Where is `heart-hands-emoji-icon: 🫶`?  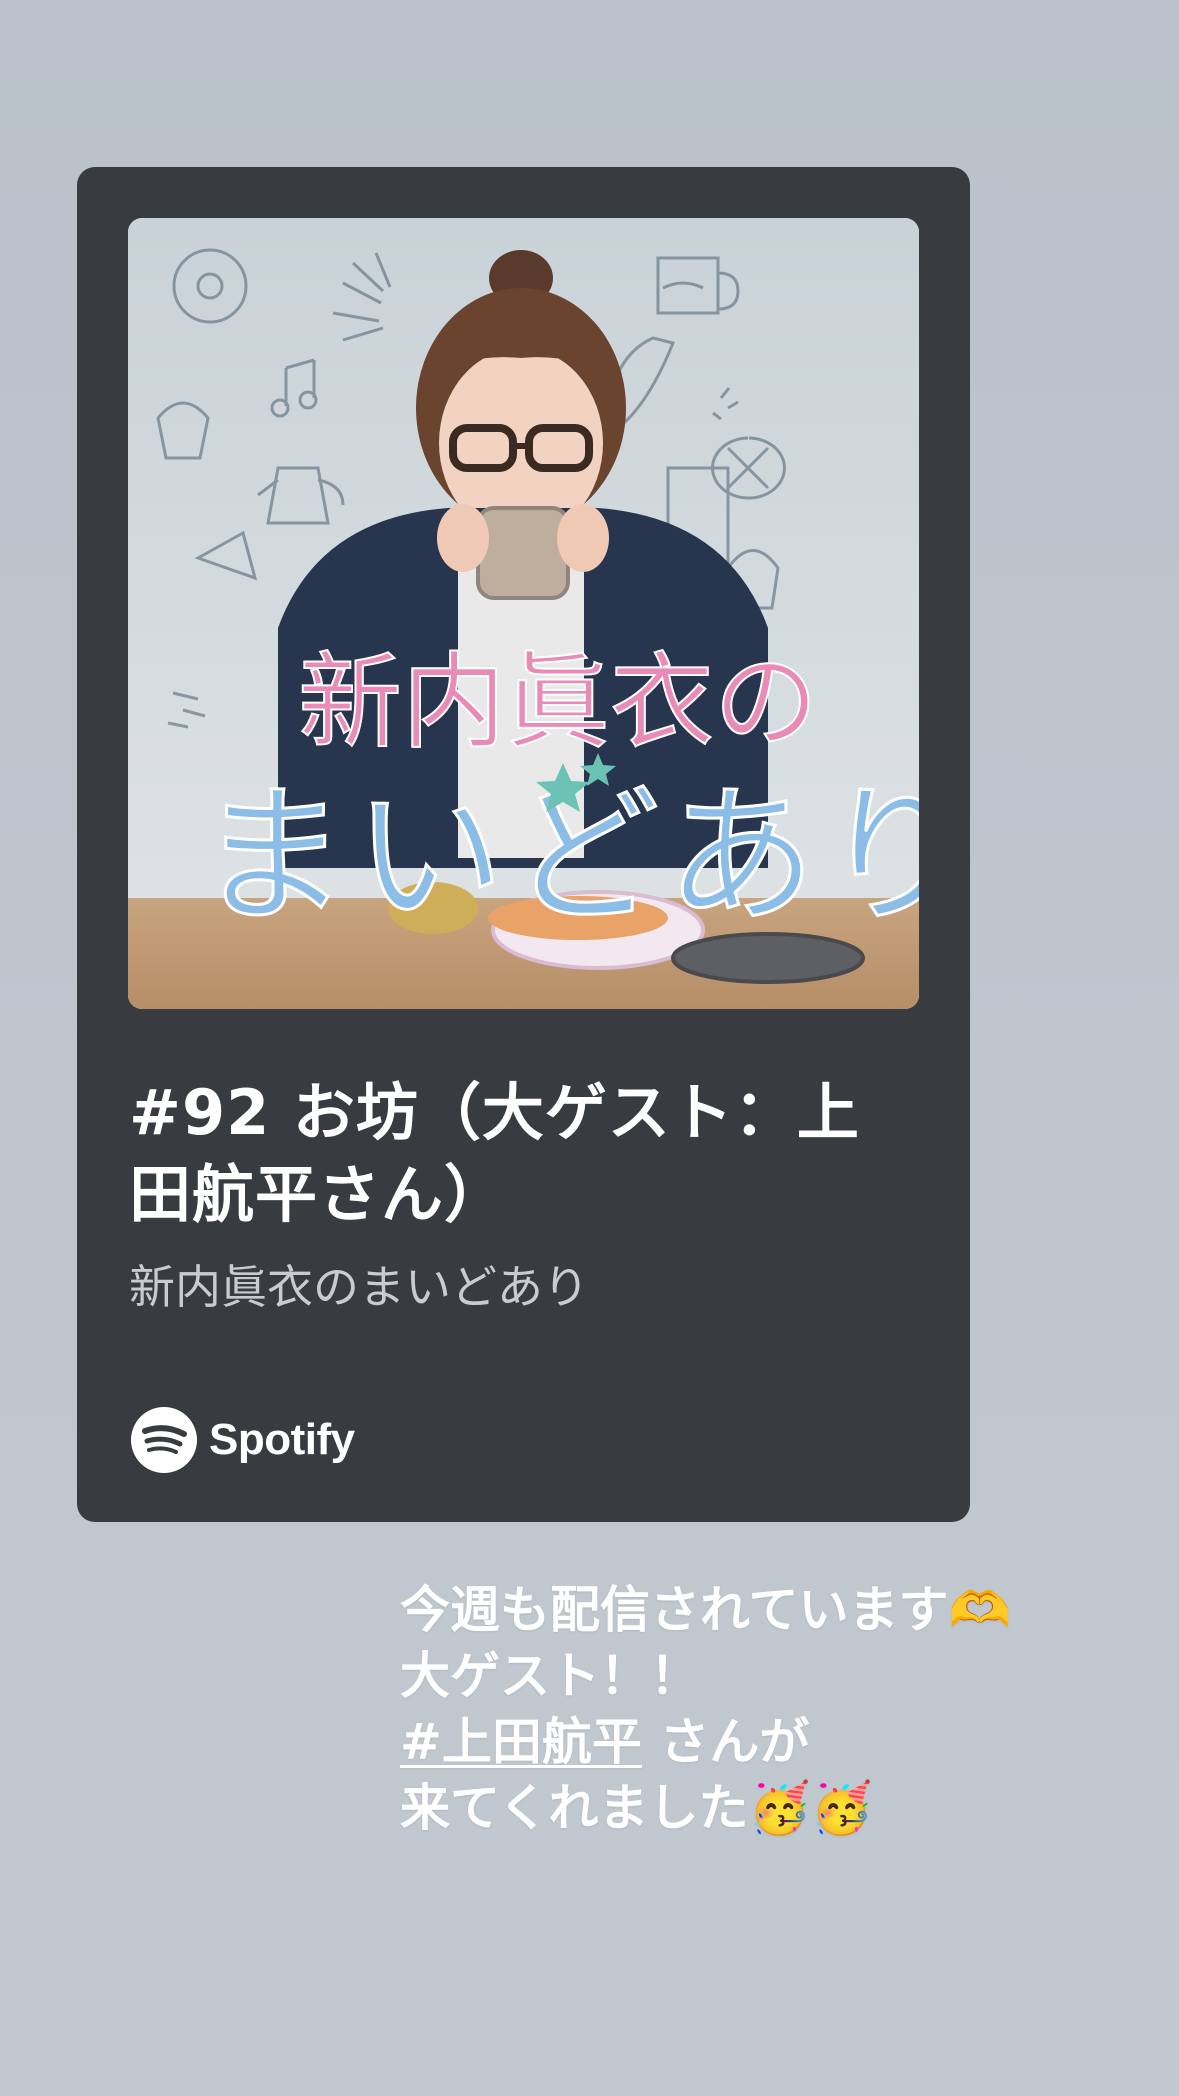 heart-hands-emoji-icon: 🫶 is located at coordinates (979, 1610).